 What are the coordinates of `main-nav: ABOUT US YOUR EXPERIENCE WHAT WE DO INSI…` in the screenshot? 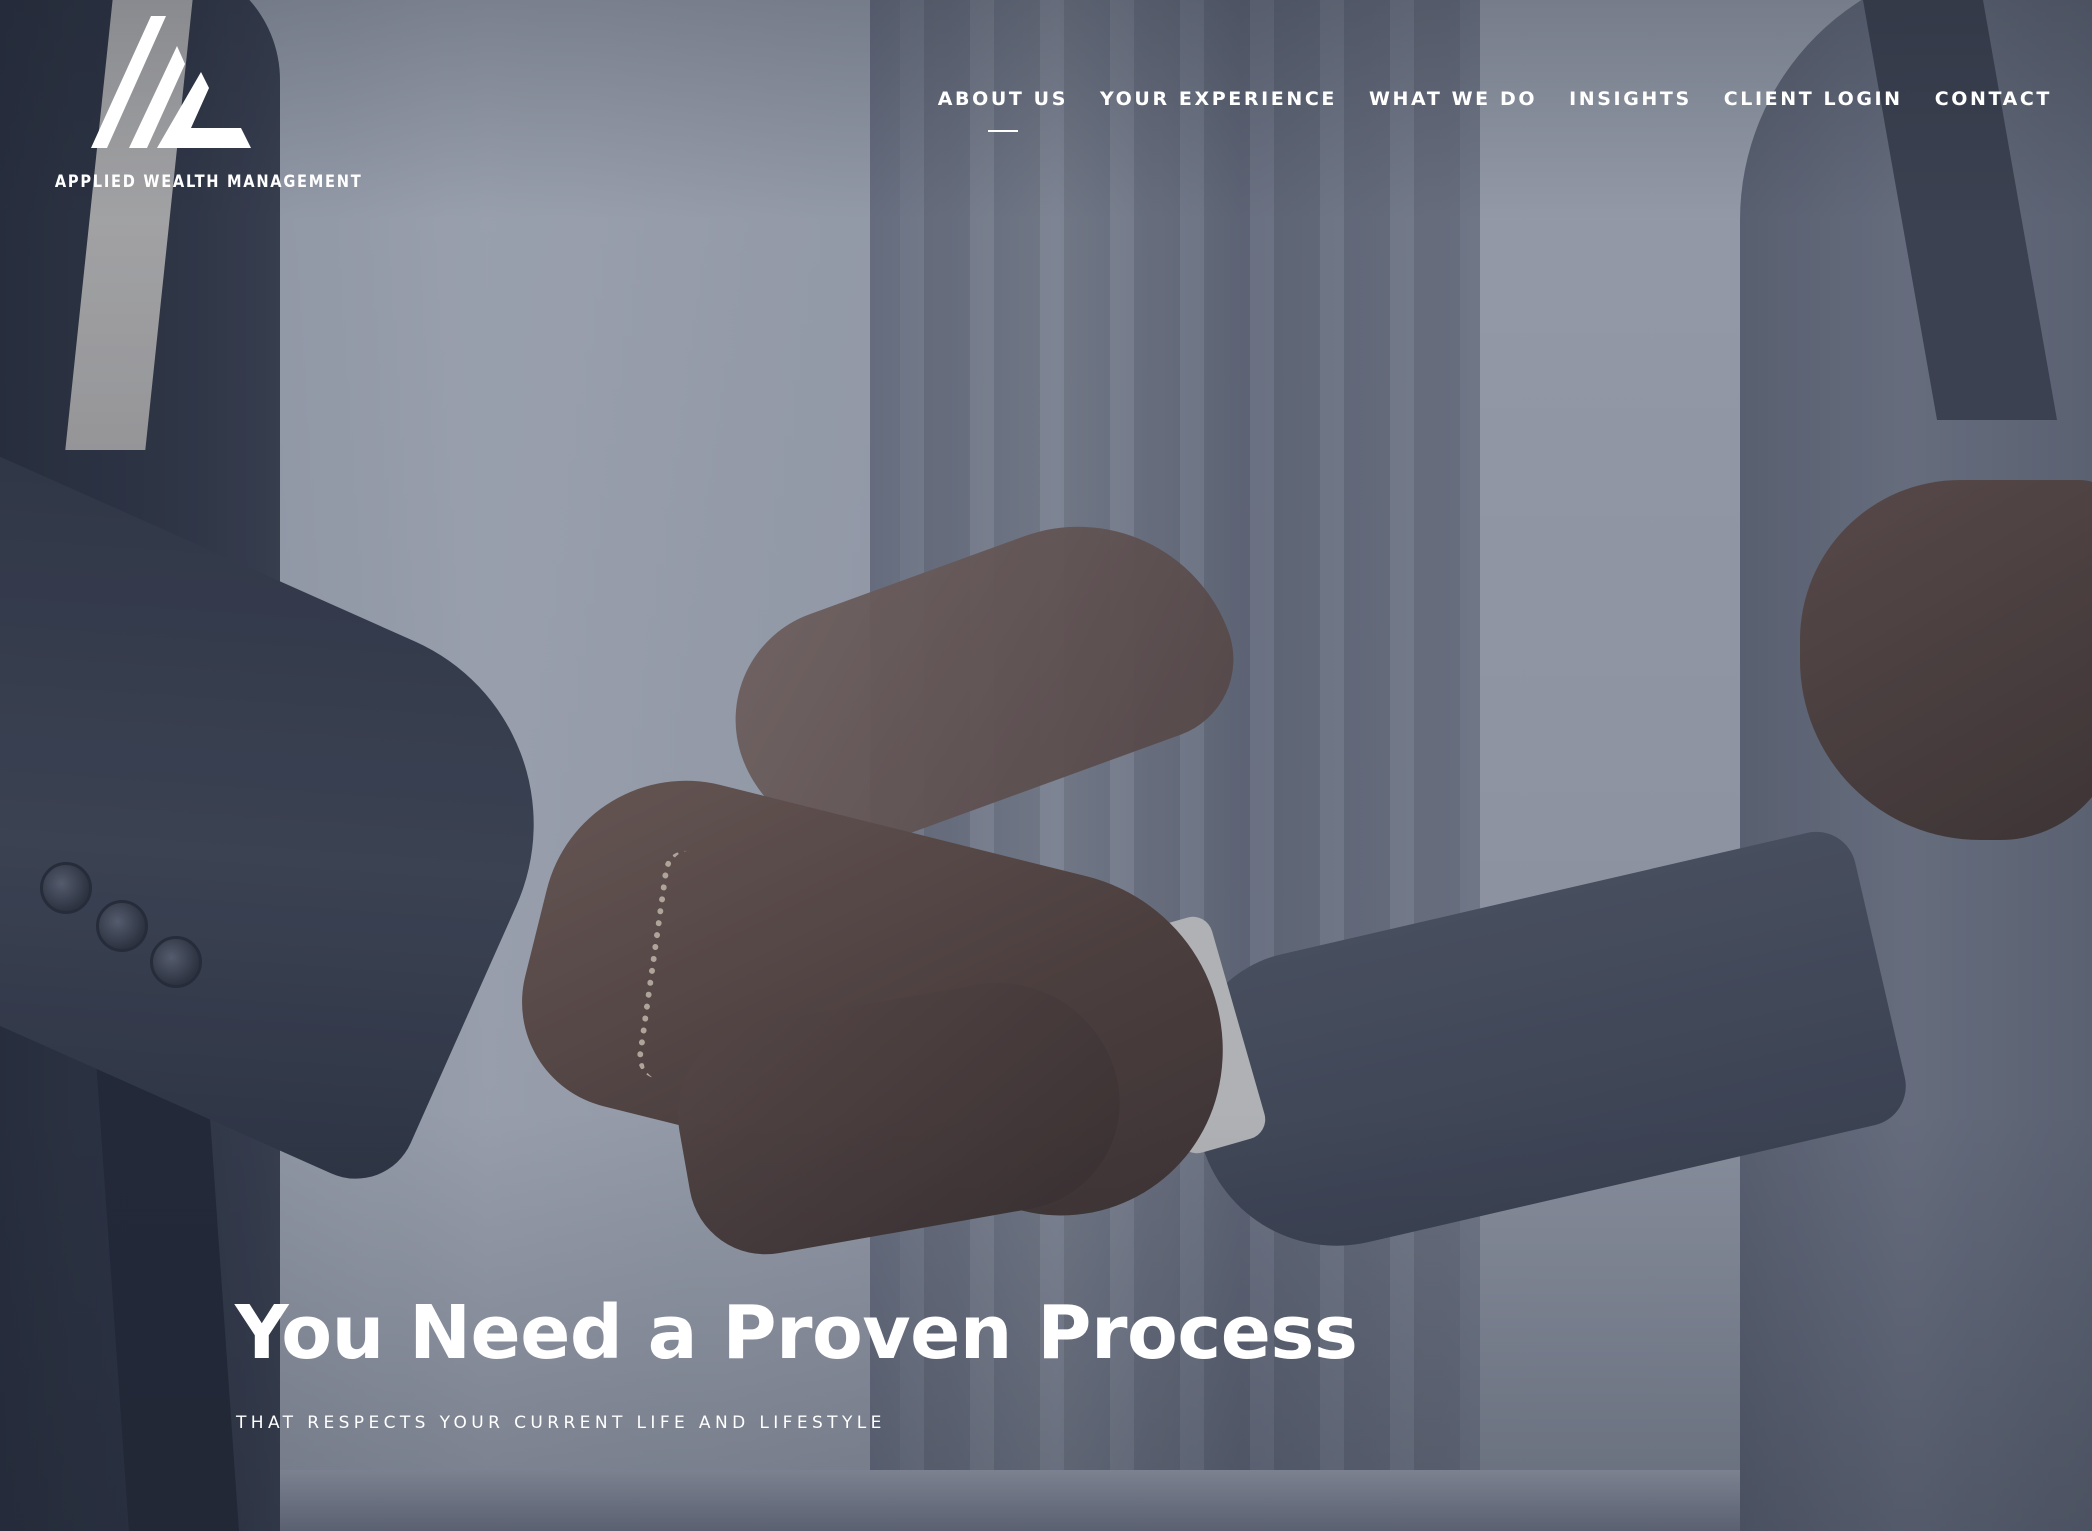 It's located at (1495, 110).